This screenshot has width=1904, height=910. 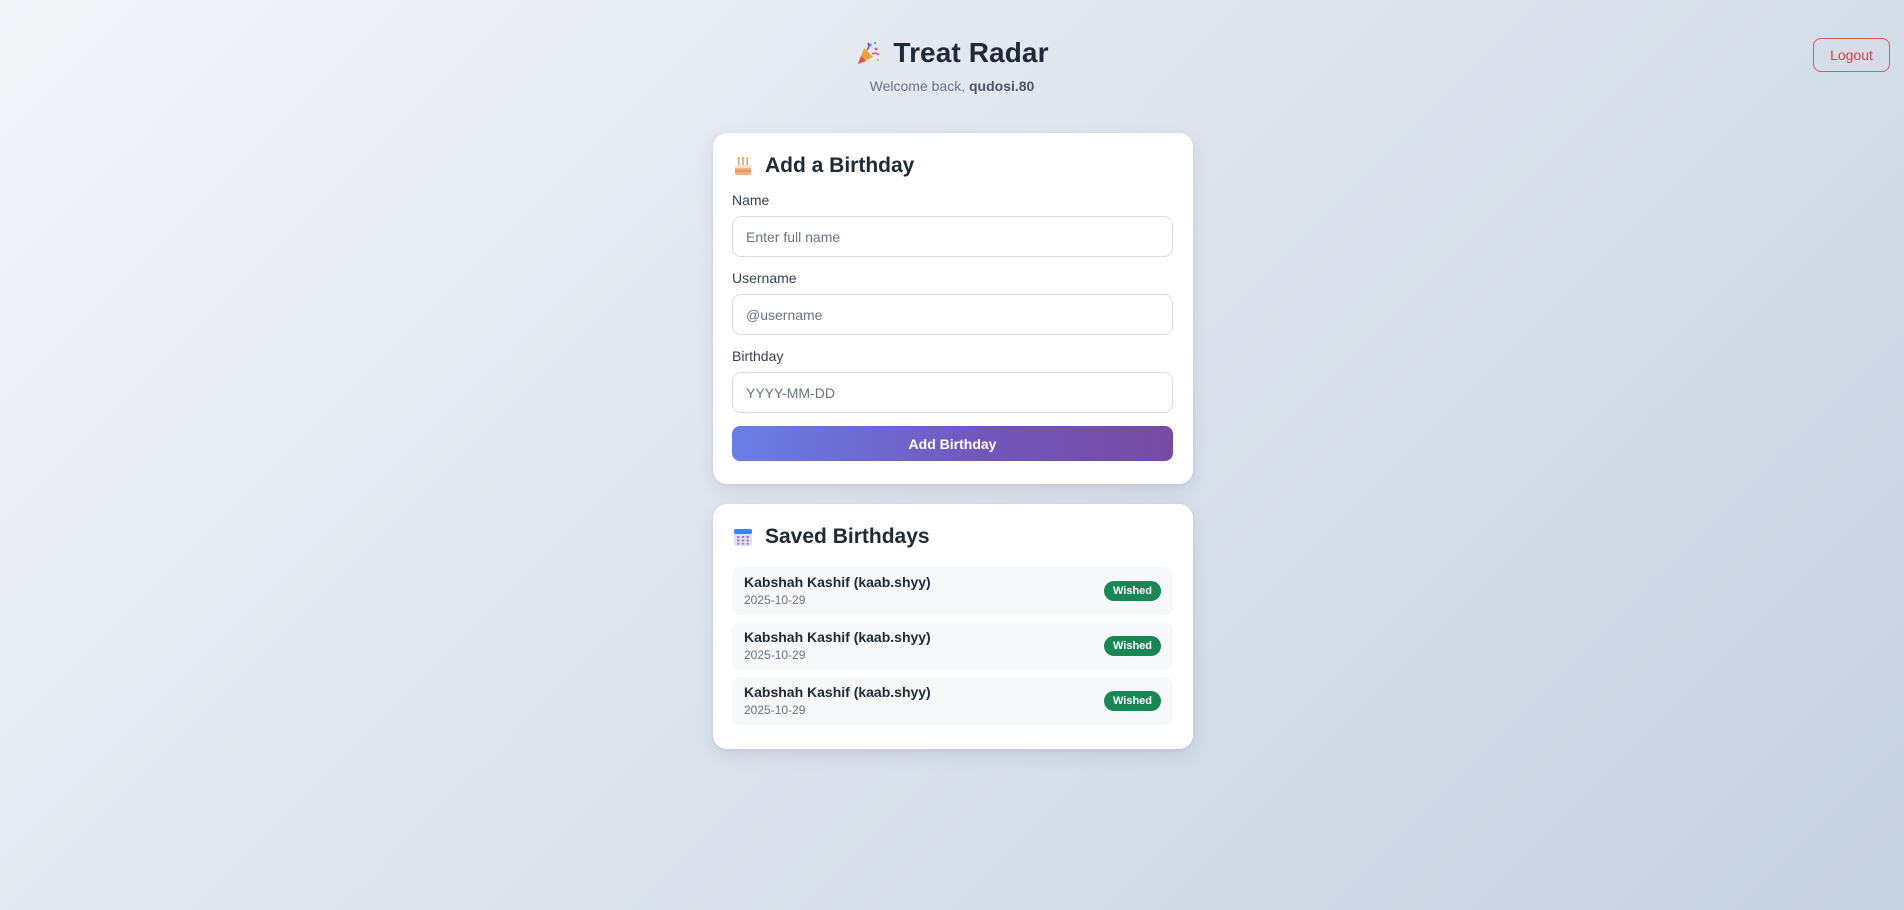 What do you see at coordinates (953, 537) in the screenshot?
I see `saved-card-header: Saved Birthdays` at bounding box center [953, 537].